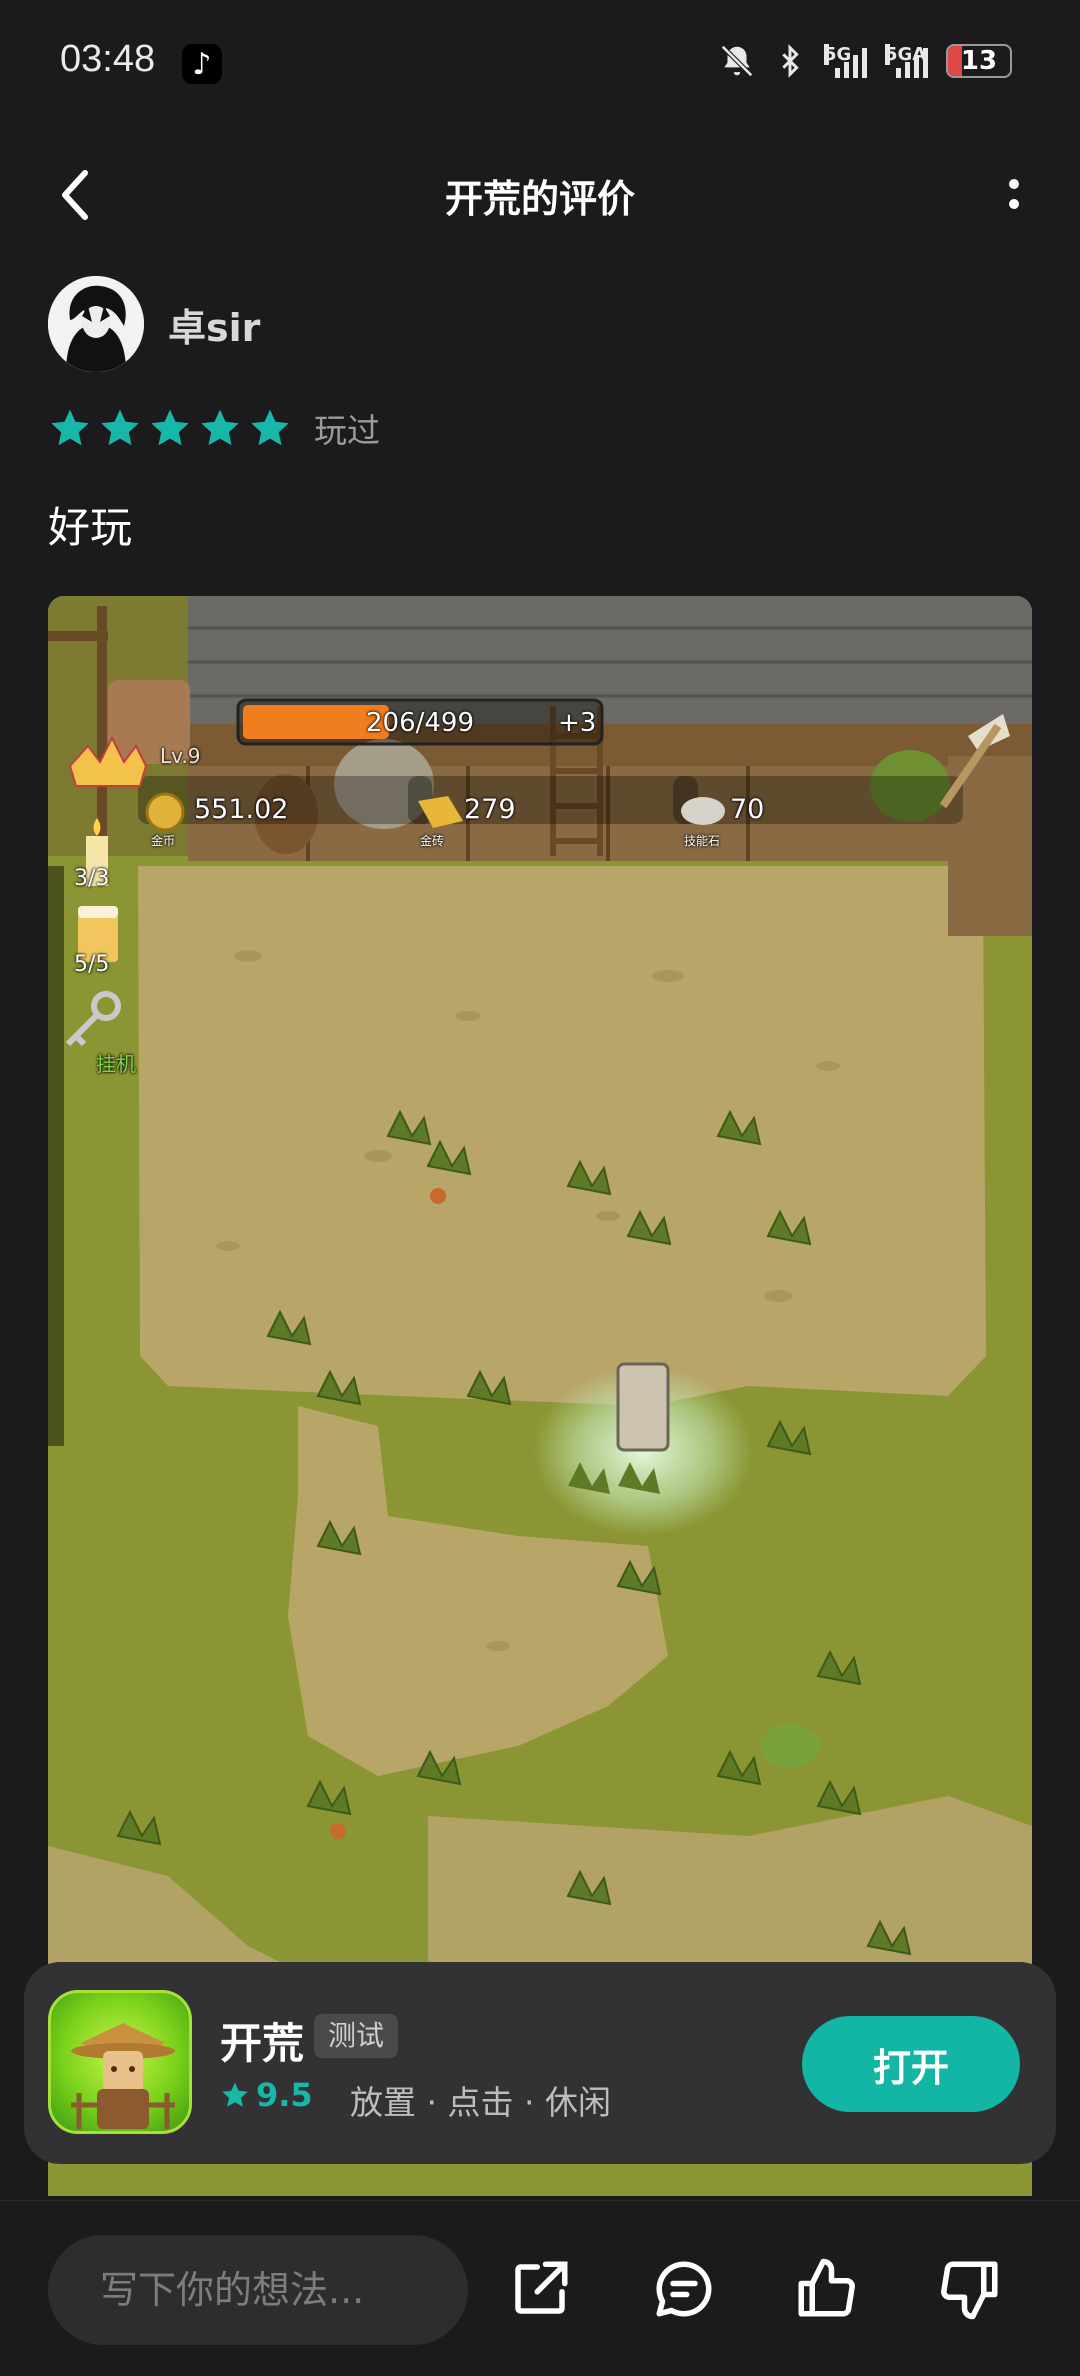 The width and height of the screenshot is (1080, 2376). I want to click on comment-button, so click(684, 2289).